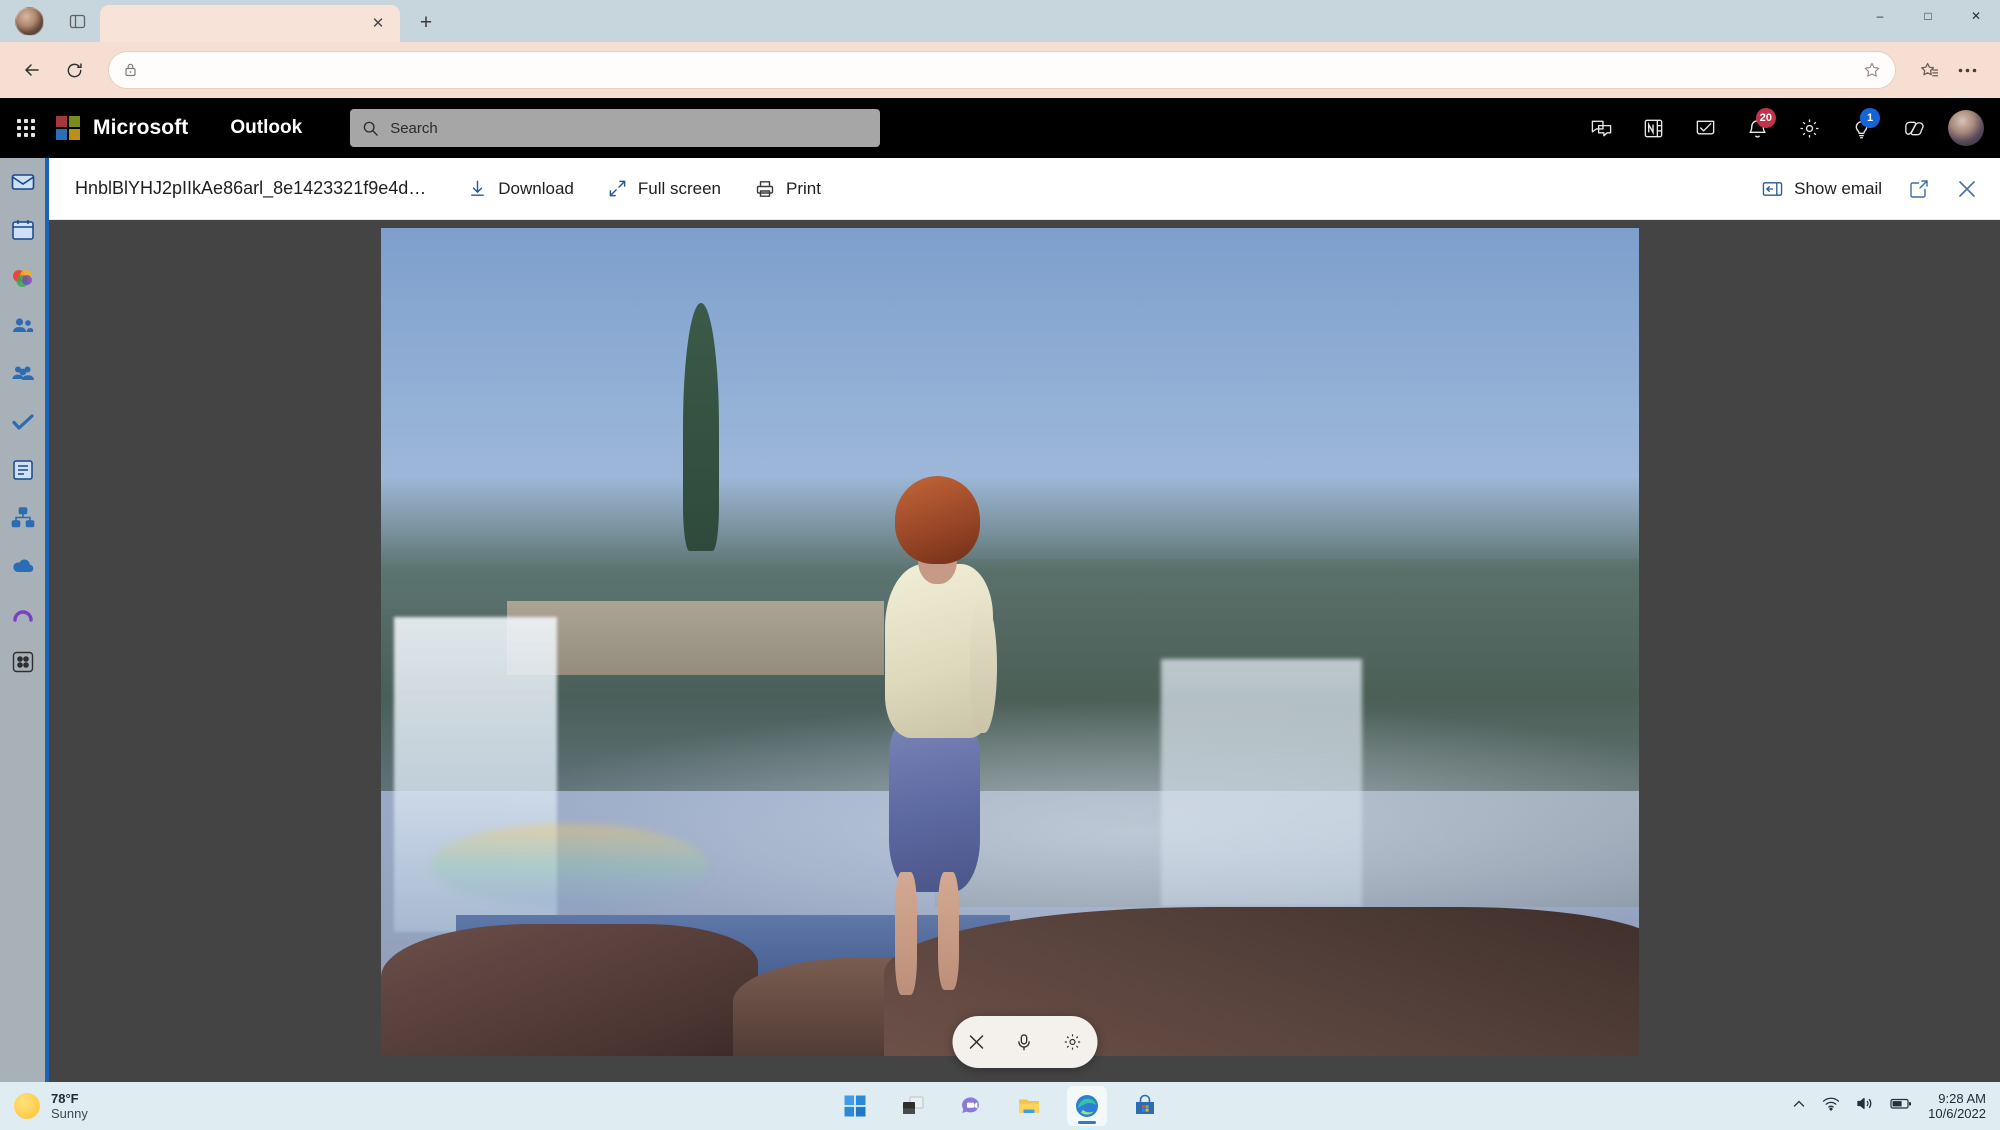  Describe the element at coordinates (1000, 128) in the screenshot. I see `outlook-header: Microsoft Outlook Search 20 1` at that location.